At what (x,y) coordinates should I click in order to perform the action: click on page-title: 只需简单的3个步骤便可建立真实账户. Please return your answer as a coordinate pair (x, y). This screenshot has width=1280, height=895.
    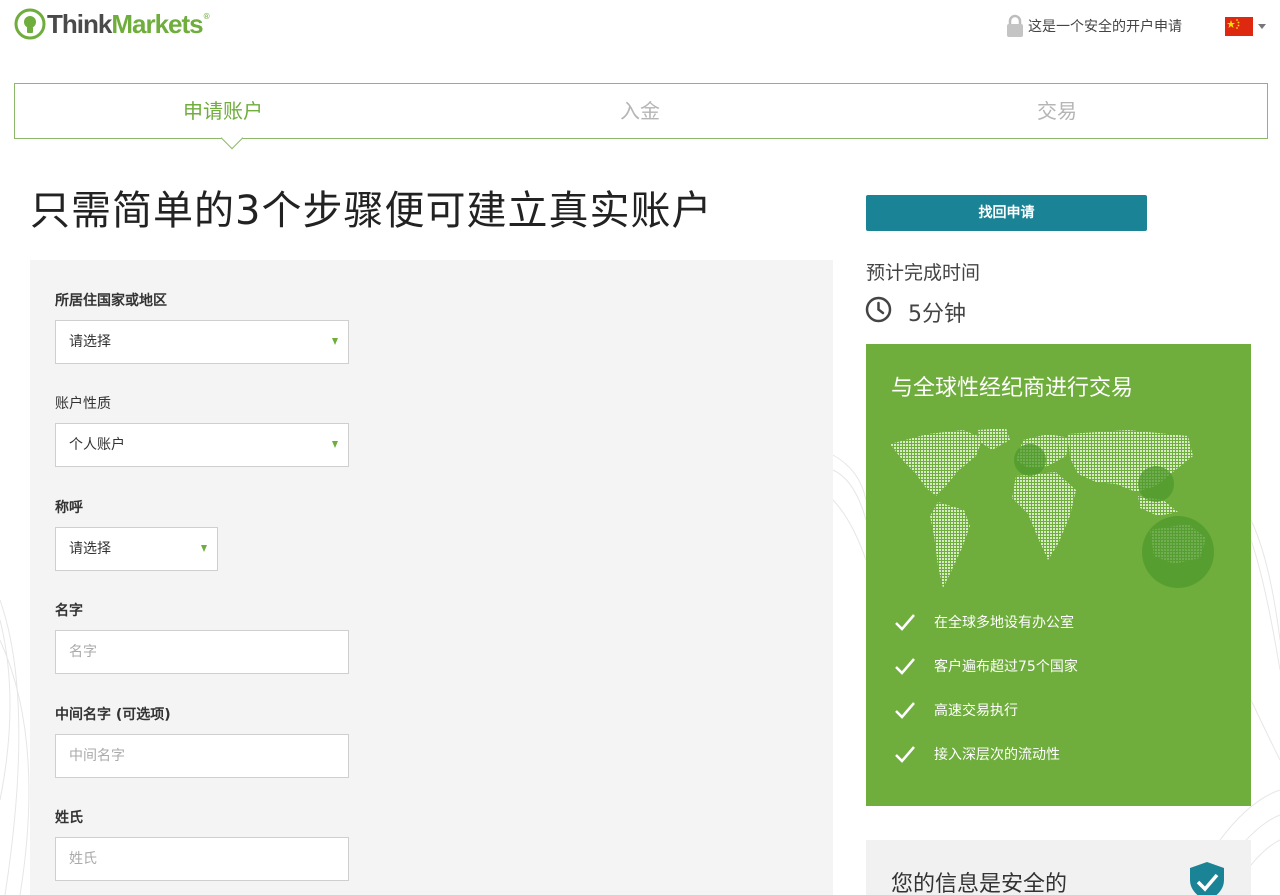
    Looking at the image, I should click on (371, 211).